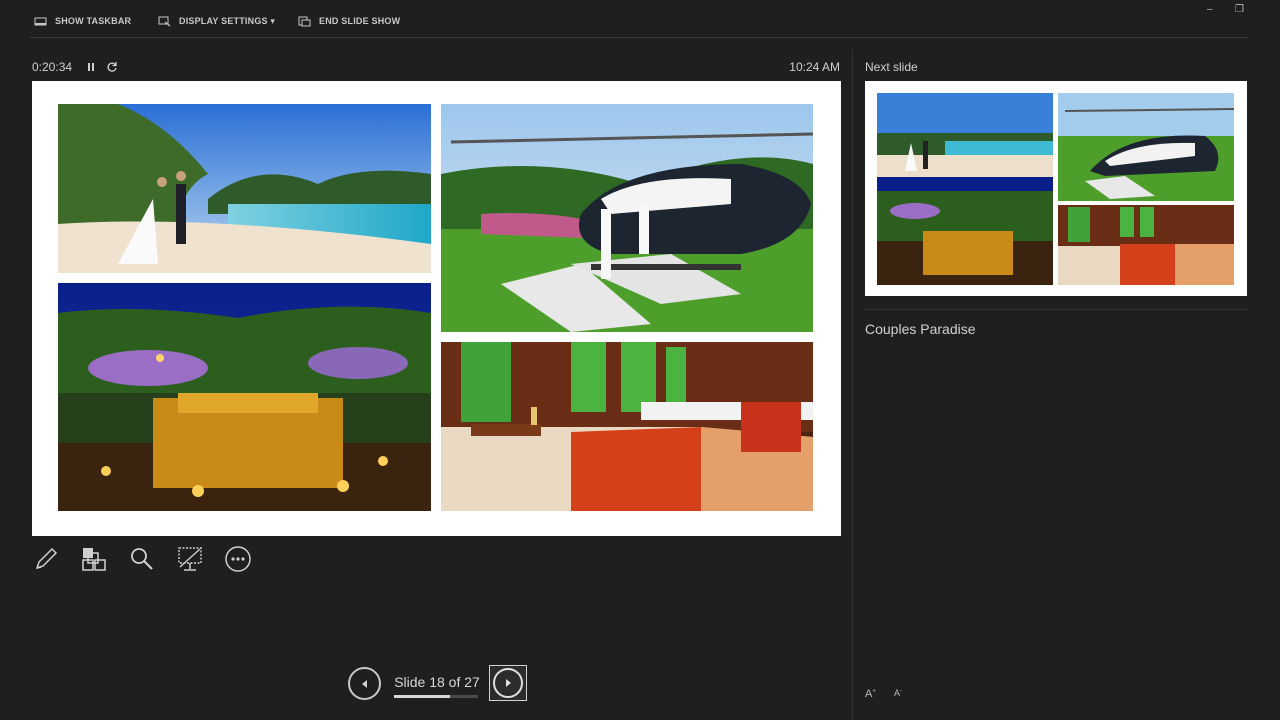 This screenshot has width=1280, height=720. What do you see at coordinates (422, 696) in the screenshot?
I see `slide-progress-fill` at bounding box center [422, 696].